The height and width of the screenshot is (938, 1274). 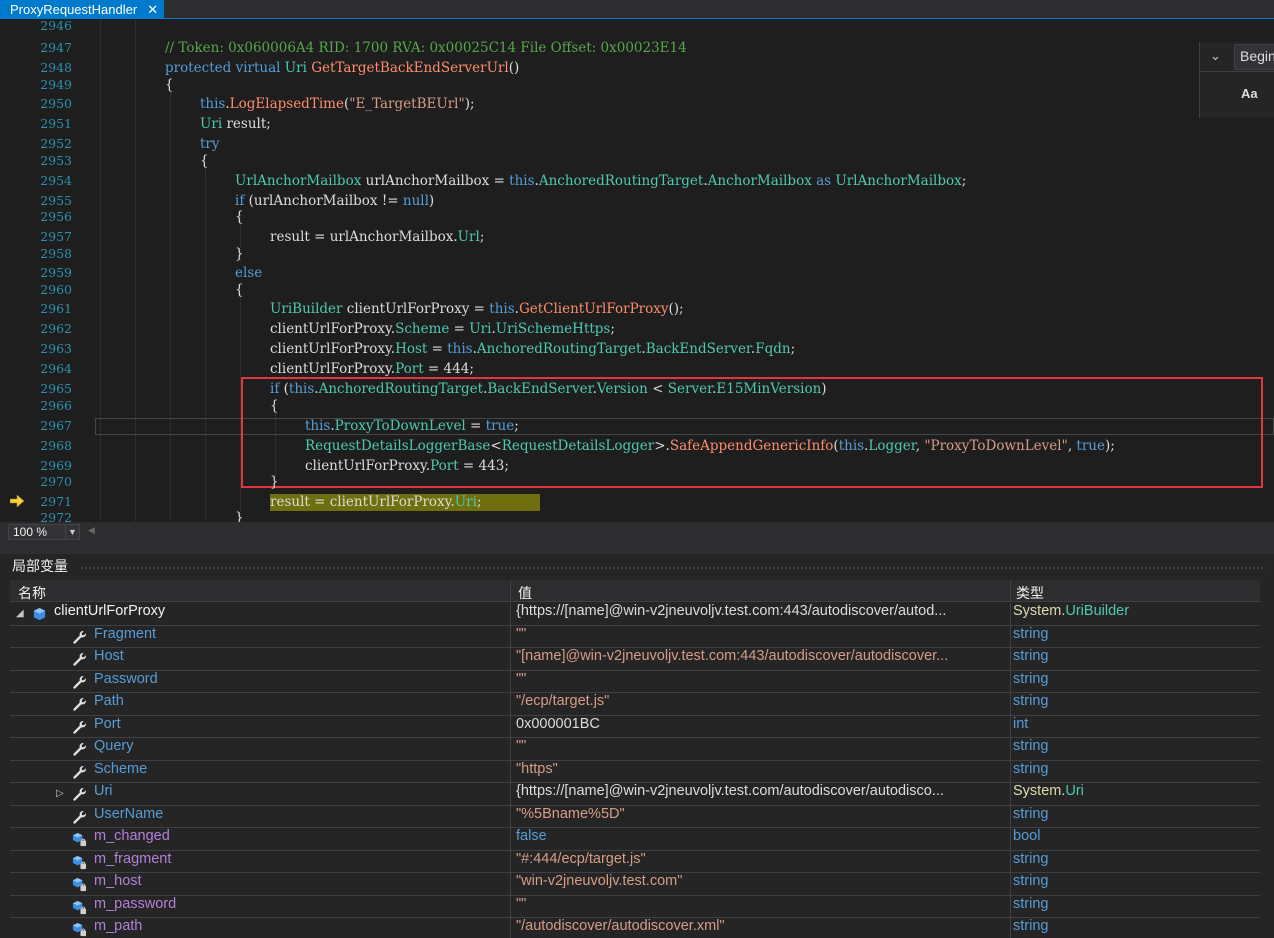 I want to click on variable-name: Host, so click(x=109, y=656).